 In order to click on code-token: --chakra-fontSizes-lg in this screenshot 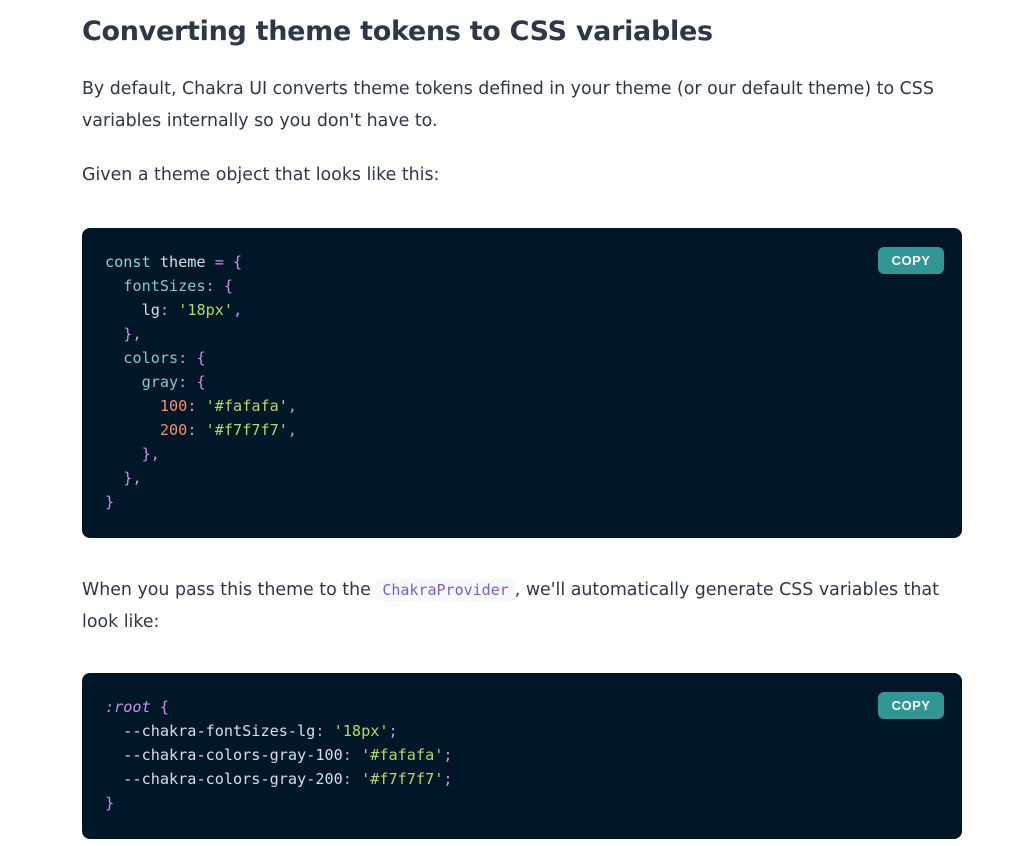, I will do `click(219, 731)`.